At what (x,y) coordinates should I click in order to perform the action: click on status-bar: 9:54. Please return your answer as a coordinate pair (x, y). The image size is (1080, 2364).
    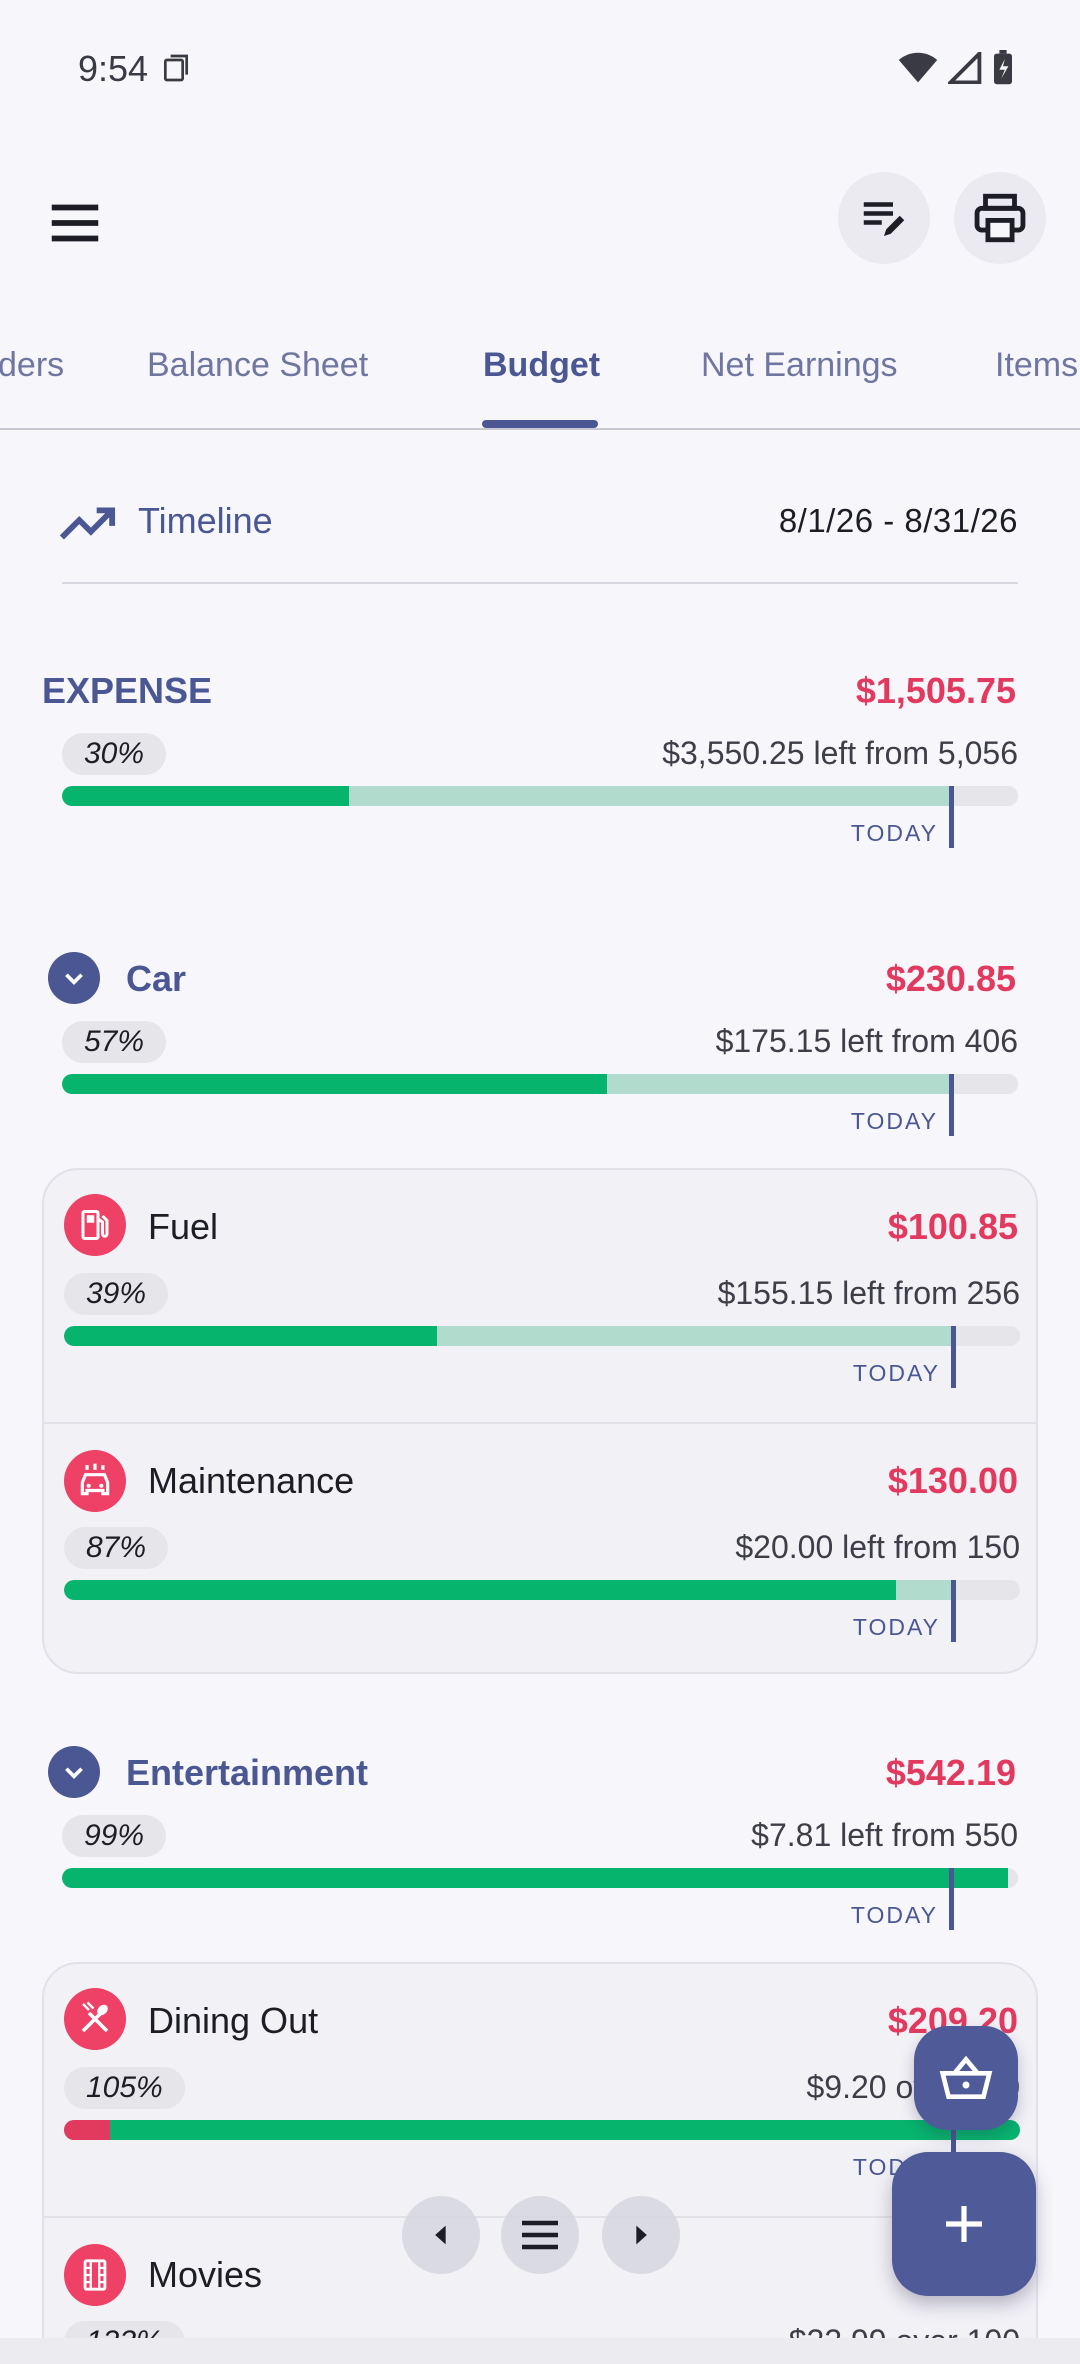
    Looking at the image, I should click on (540, 67).